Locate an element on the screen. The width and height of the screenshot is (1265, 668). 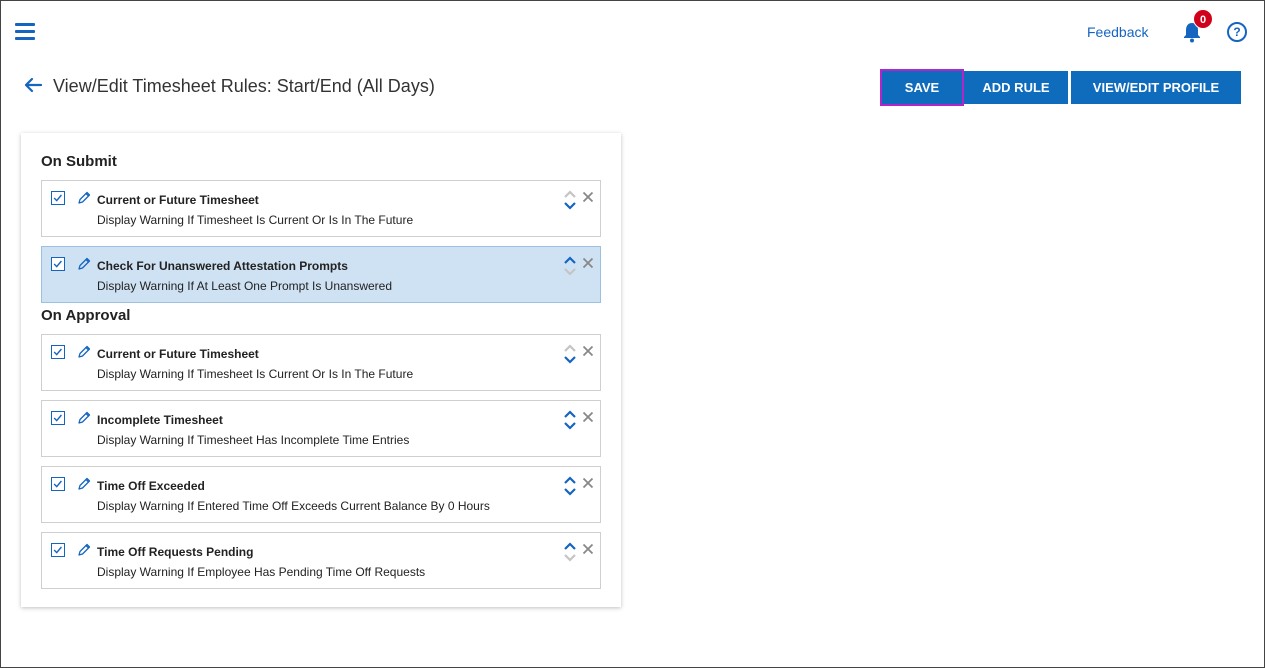
rule-title: Time Off Exceeded is located at coordinates (151, 486).